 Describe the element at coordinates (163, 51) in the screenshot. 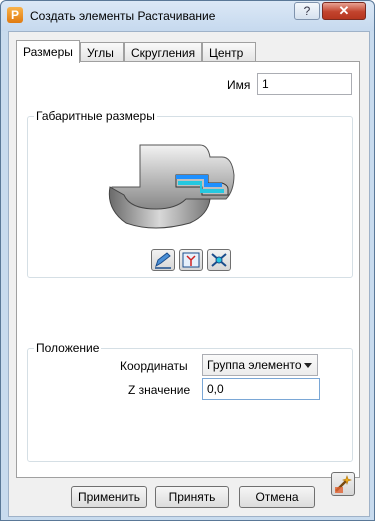

I see `tab-fillets: Скругления` at that location.